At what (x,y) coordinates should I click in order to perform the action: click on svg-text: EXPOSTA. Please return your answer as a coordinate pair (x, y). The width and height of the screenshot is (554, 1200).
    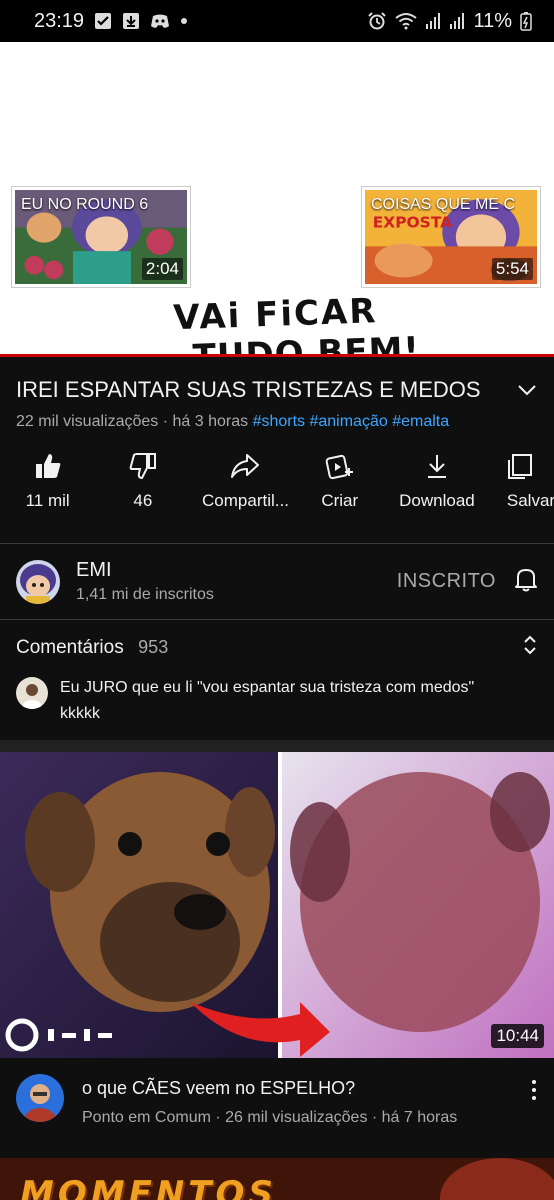
    Looking at the image, I should click on (413, 223).